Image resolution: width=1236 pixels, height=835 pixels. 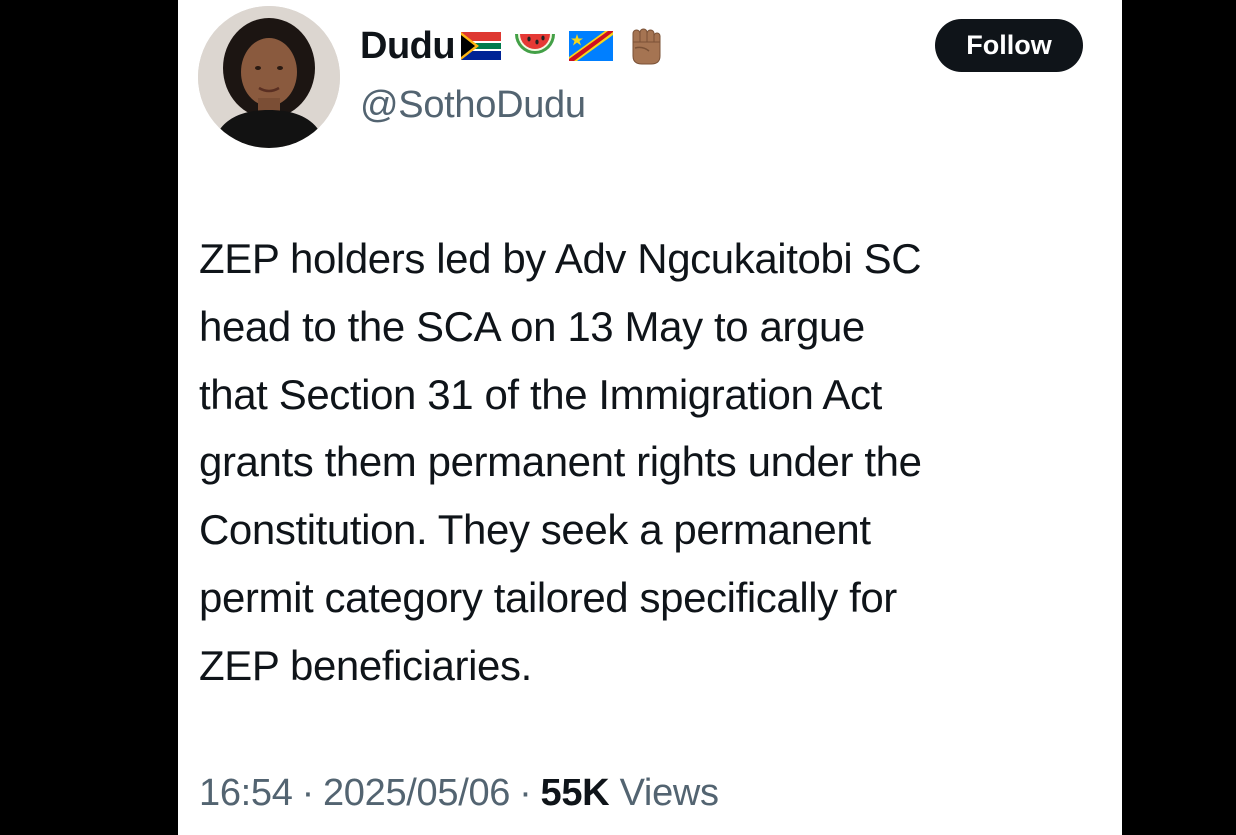 What do you see at coordinates (512, 46) in the screenshot?
I see `author-name-row: Dudu` at bounding box center [512, 46].